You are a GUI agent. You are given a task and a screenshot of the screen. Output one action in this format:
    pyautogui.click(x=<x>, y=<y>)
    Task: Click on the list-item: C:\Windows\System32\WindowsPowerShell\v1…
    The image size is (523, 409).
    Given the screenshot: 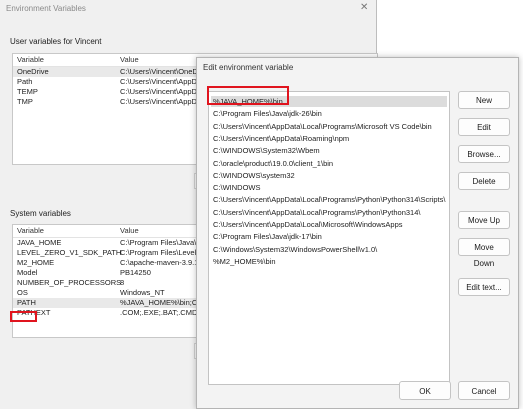 What is the action you would take?
    pyautogui.click(x=329, y=249)
    